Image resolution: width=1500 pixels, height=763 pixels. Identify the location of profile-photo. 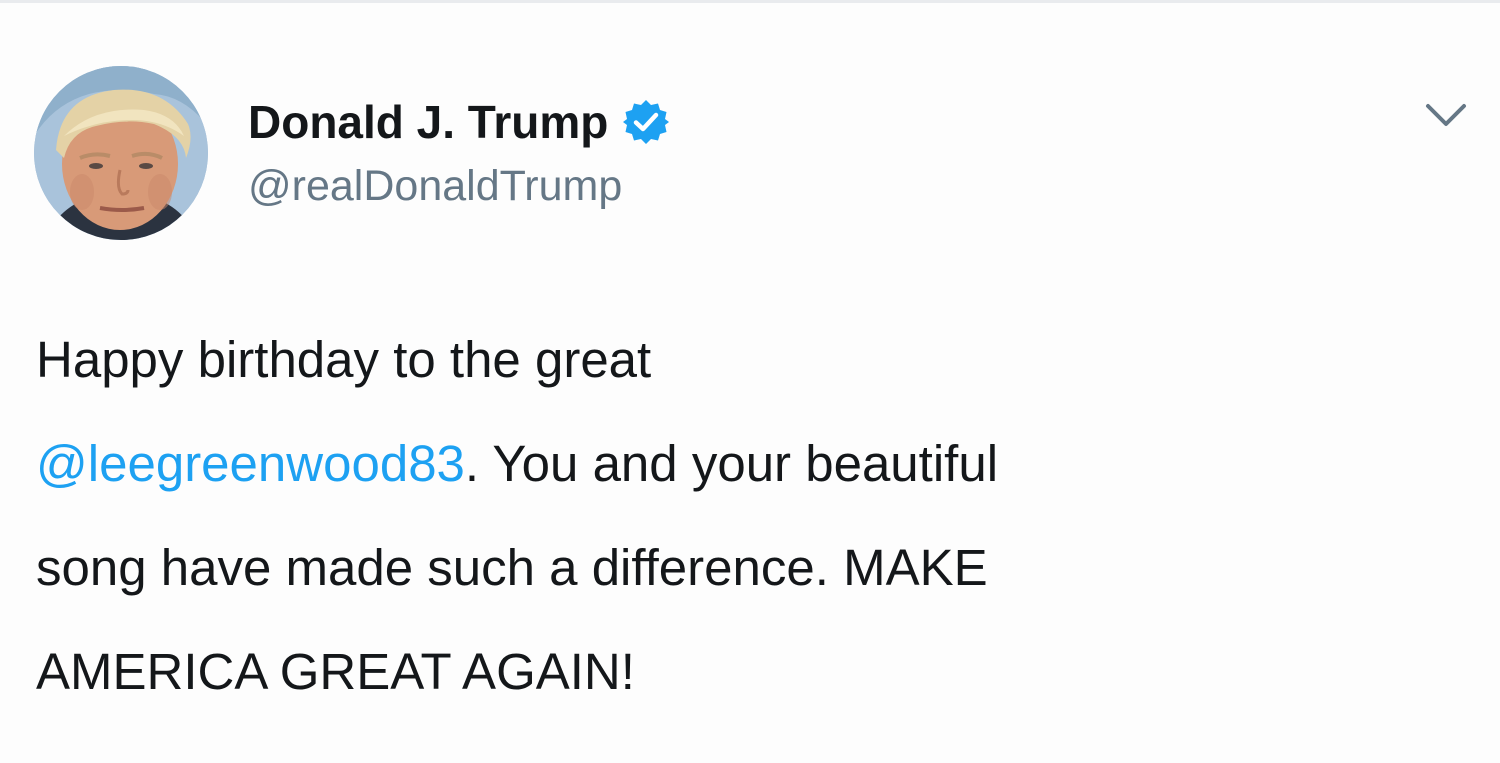
(121, 153).